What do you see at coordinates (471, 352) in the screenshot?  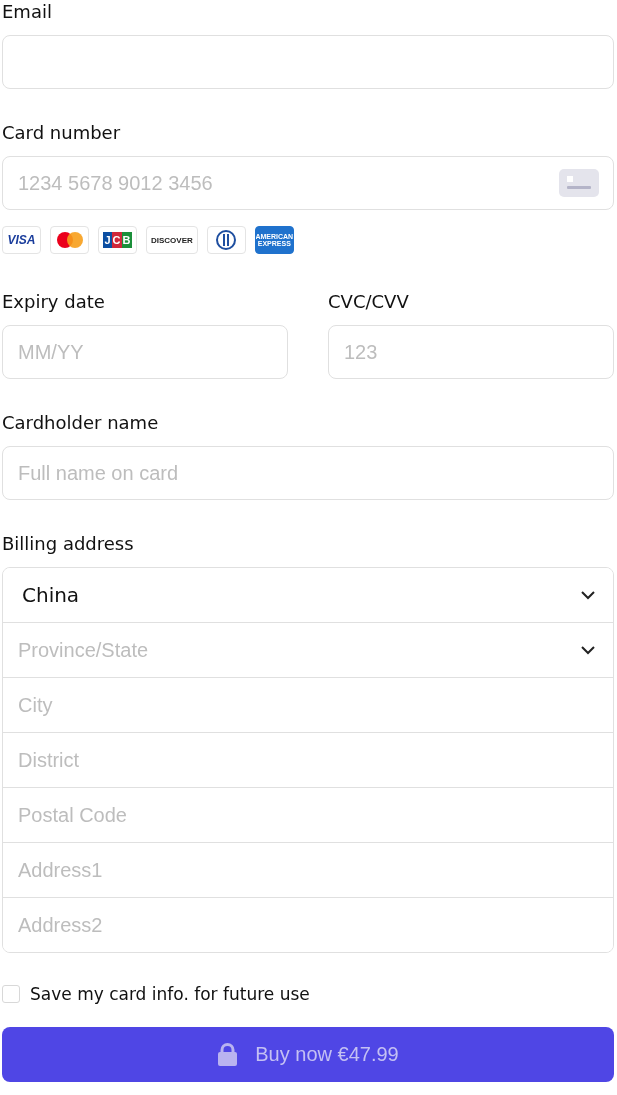 I see `cvc-field: 123` at bounding box center [471, 352].